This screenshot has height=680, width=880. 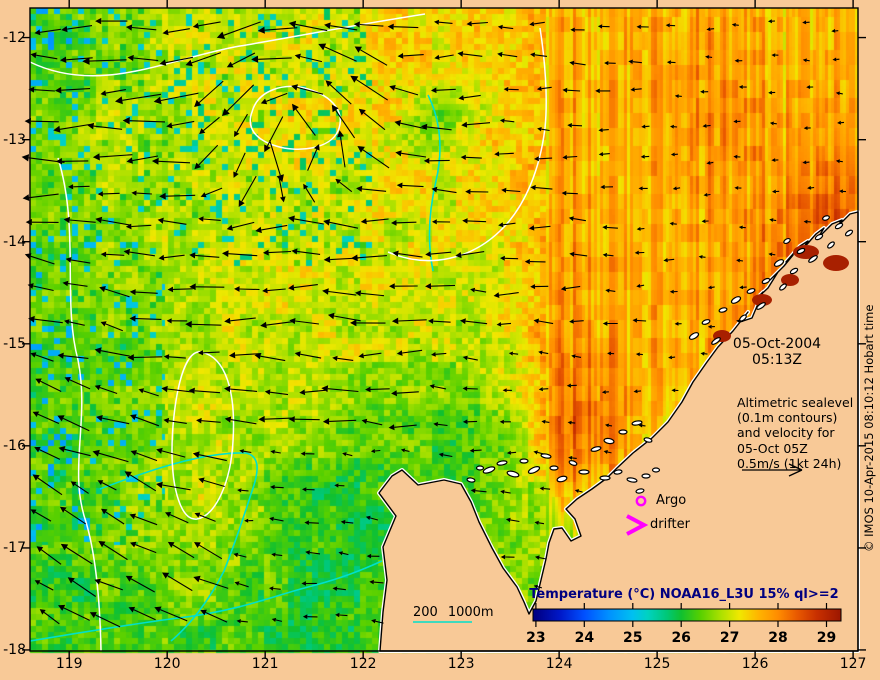 I want to click on legend-line: (0.1m contours), so click(x=787, y=418).